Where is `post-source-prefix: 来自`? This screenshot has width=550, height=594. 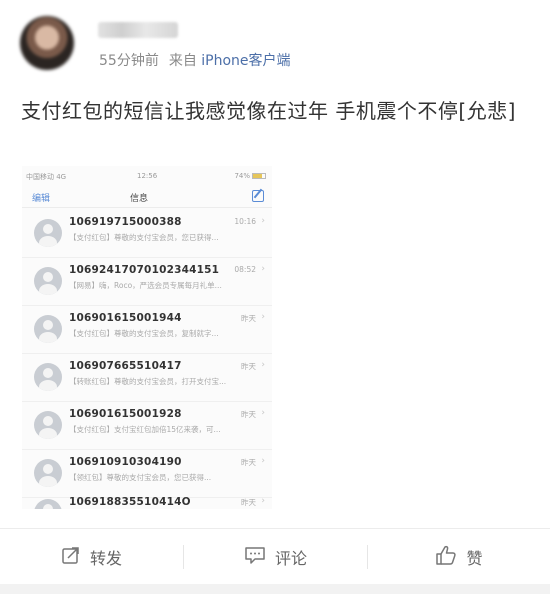 post-source-prefix: 来自 is located at coordinates (182, 61).